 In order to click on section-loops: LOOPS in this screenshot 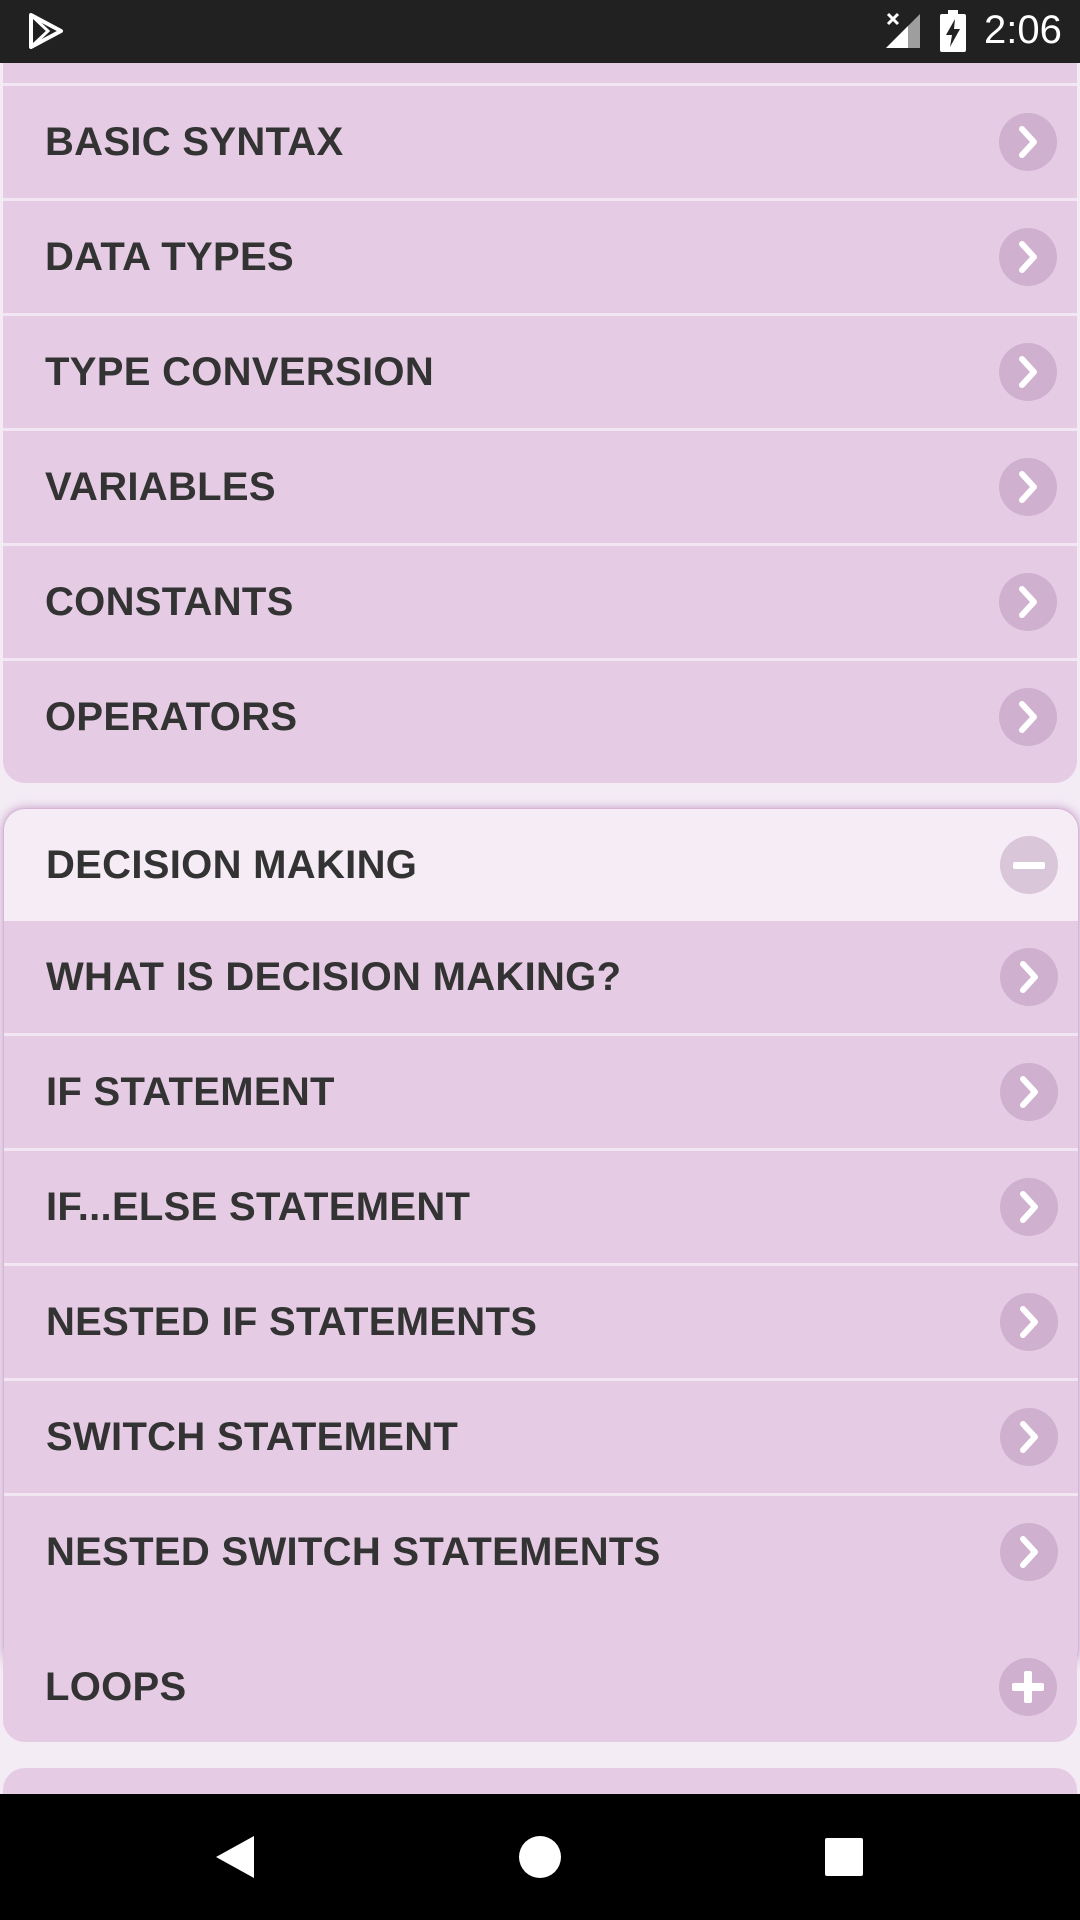, I will do `click(540, 1687)`.